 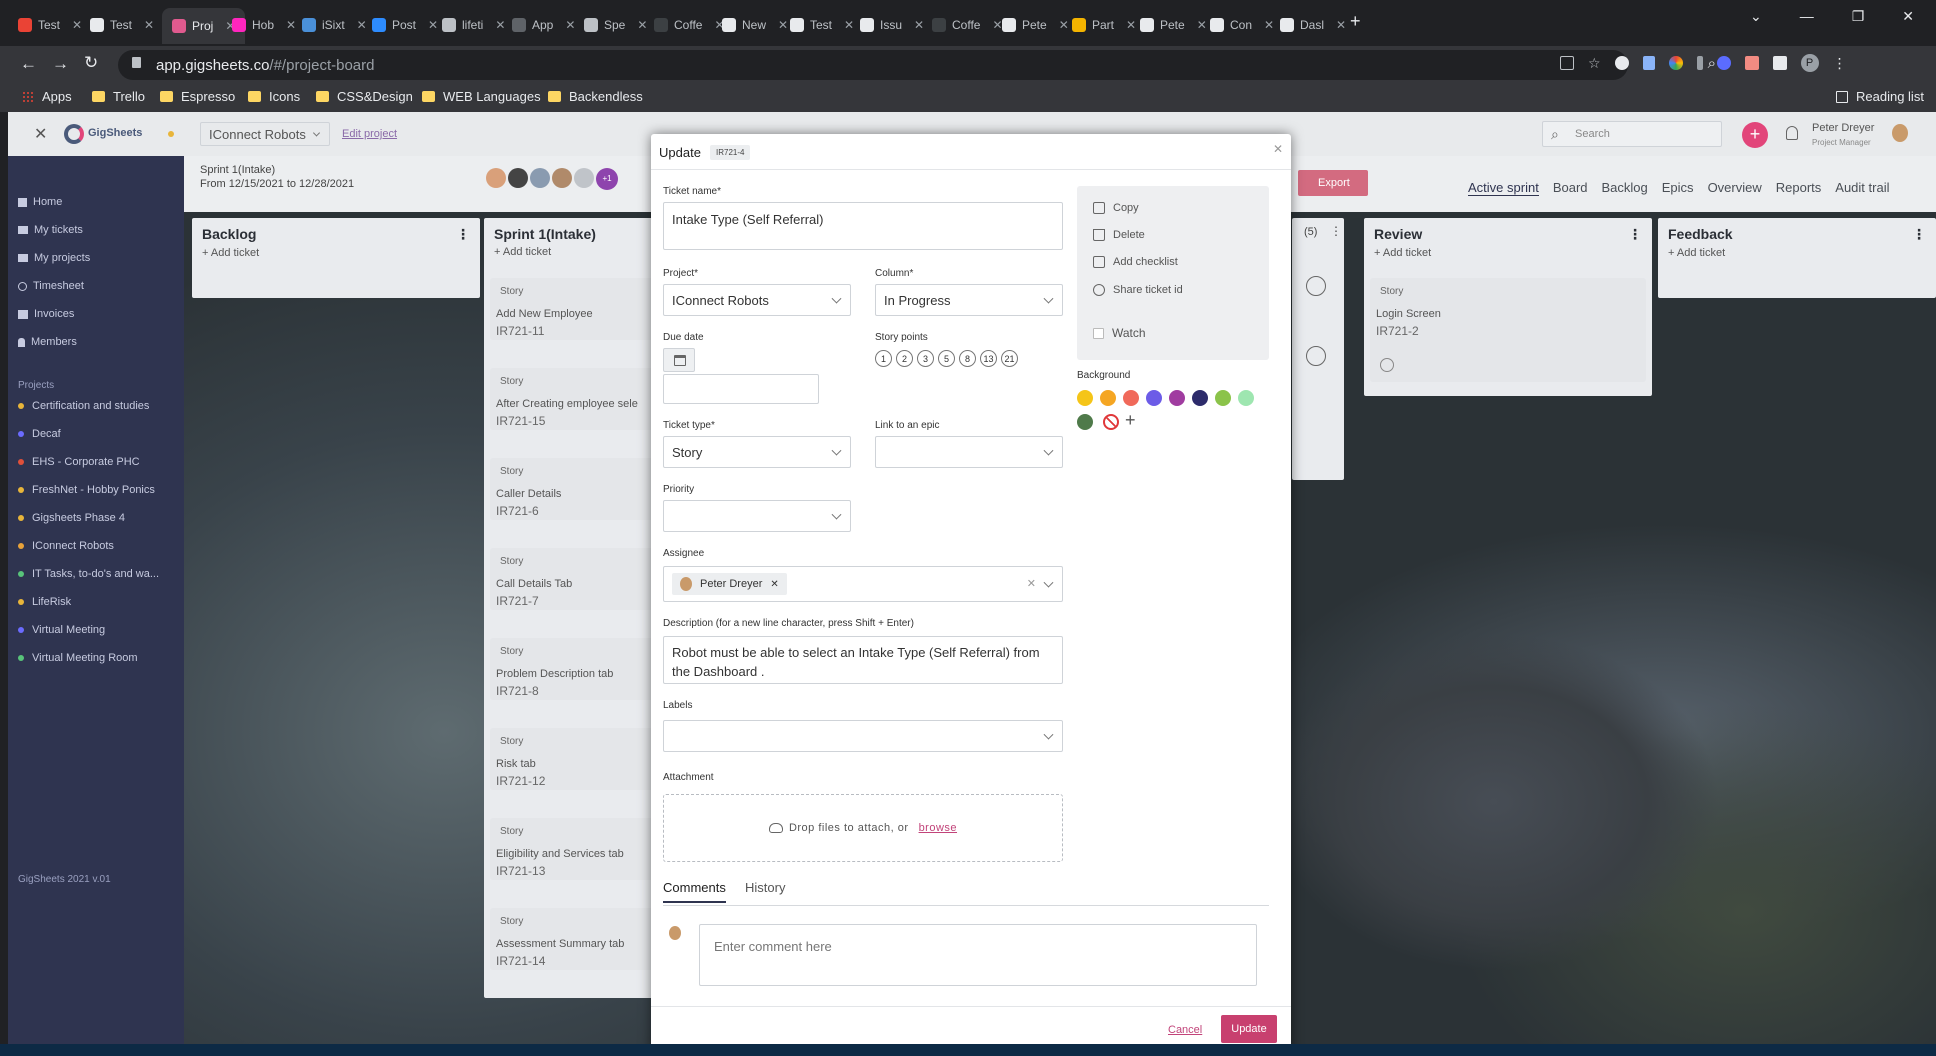 I want to click on extension-4-icon, so click(x=1699, y=63).